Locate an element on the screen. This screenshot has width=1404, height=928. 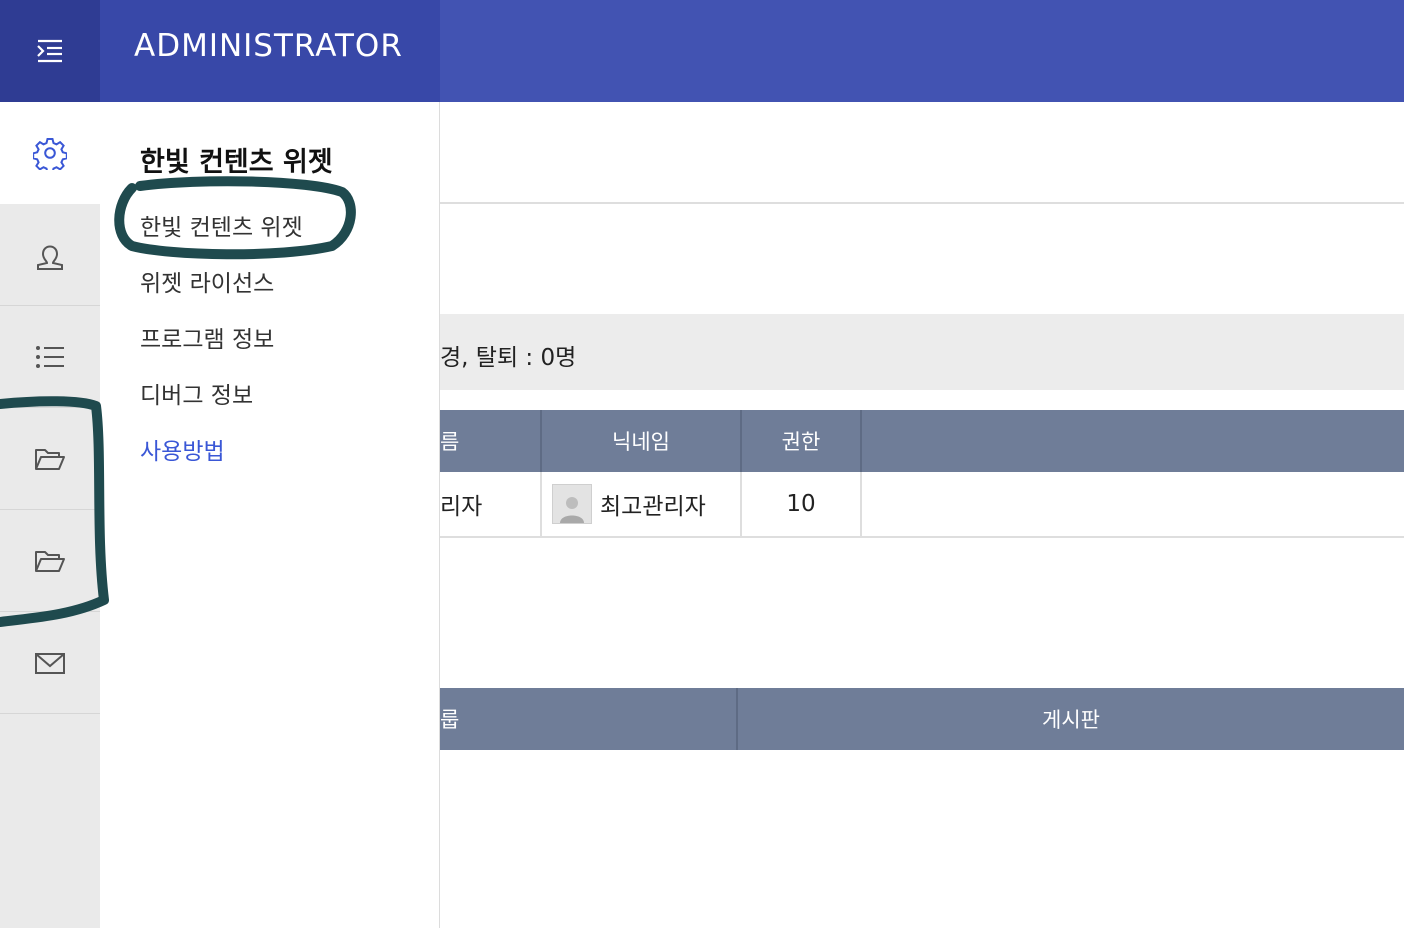
col-name-header: 름 is located at coordinates (491, 441).